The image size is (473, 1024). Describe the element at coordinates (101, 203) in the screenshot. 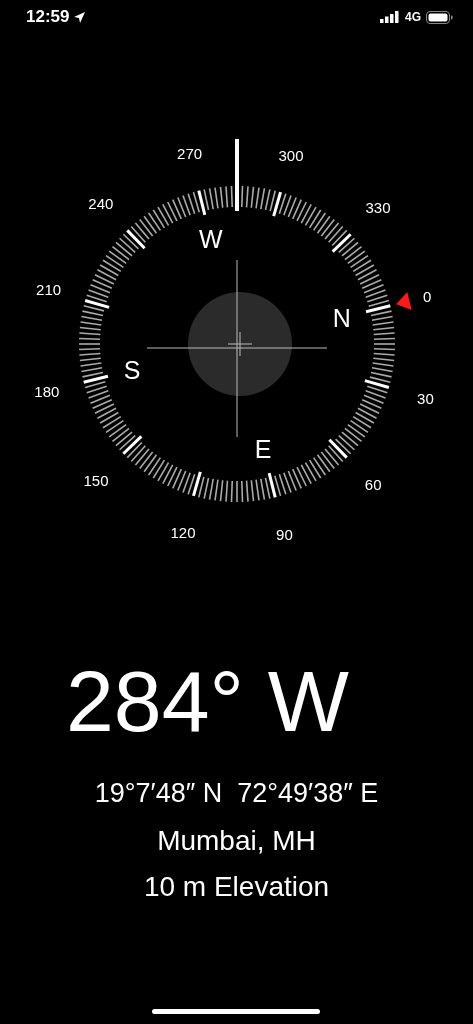

I see `degree-label: 240` at that location.